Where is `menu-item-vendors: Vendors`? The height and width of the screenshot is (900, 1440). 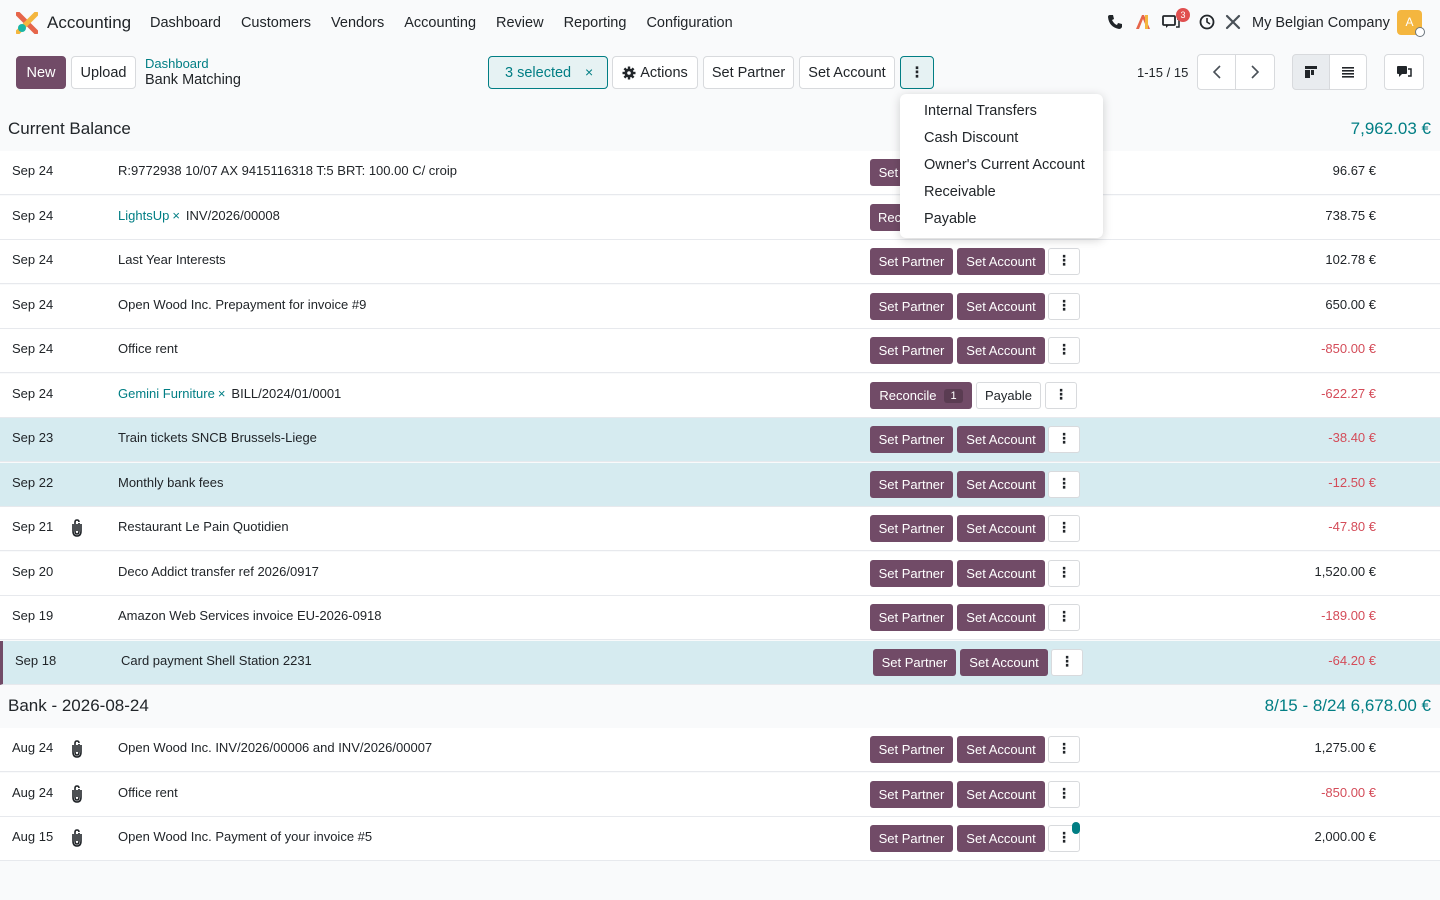
menu-item-vendors: Vendors is located at coordinates (357, 23).